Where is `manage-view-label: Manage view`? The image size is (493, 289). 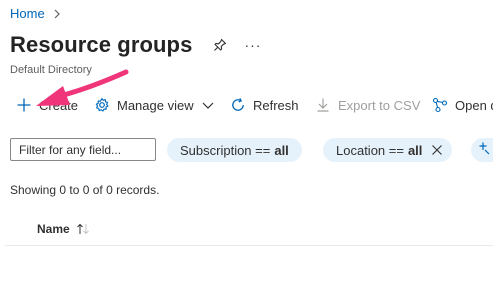 manage-view-label: Manage view is located at coordinates (155, 105).